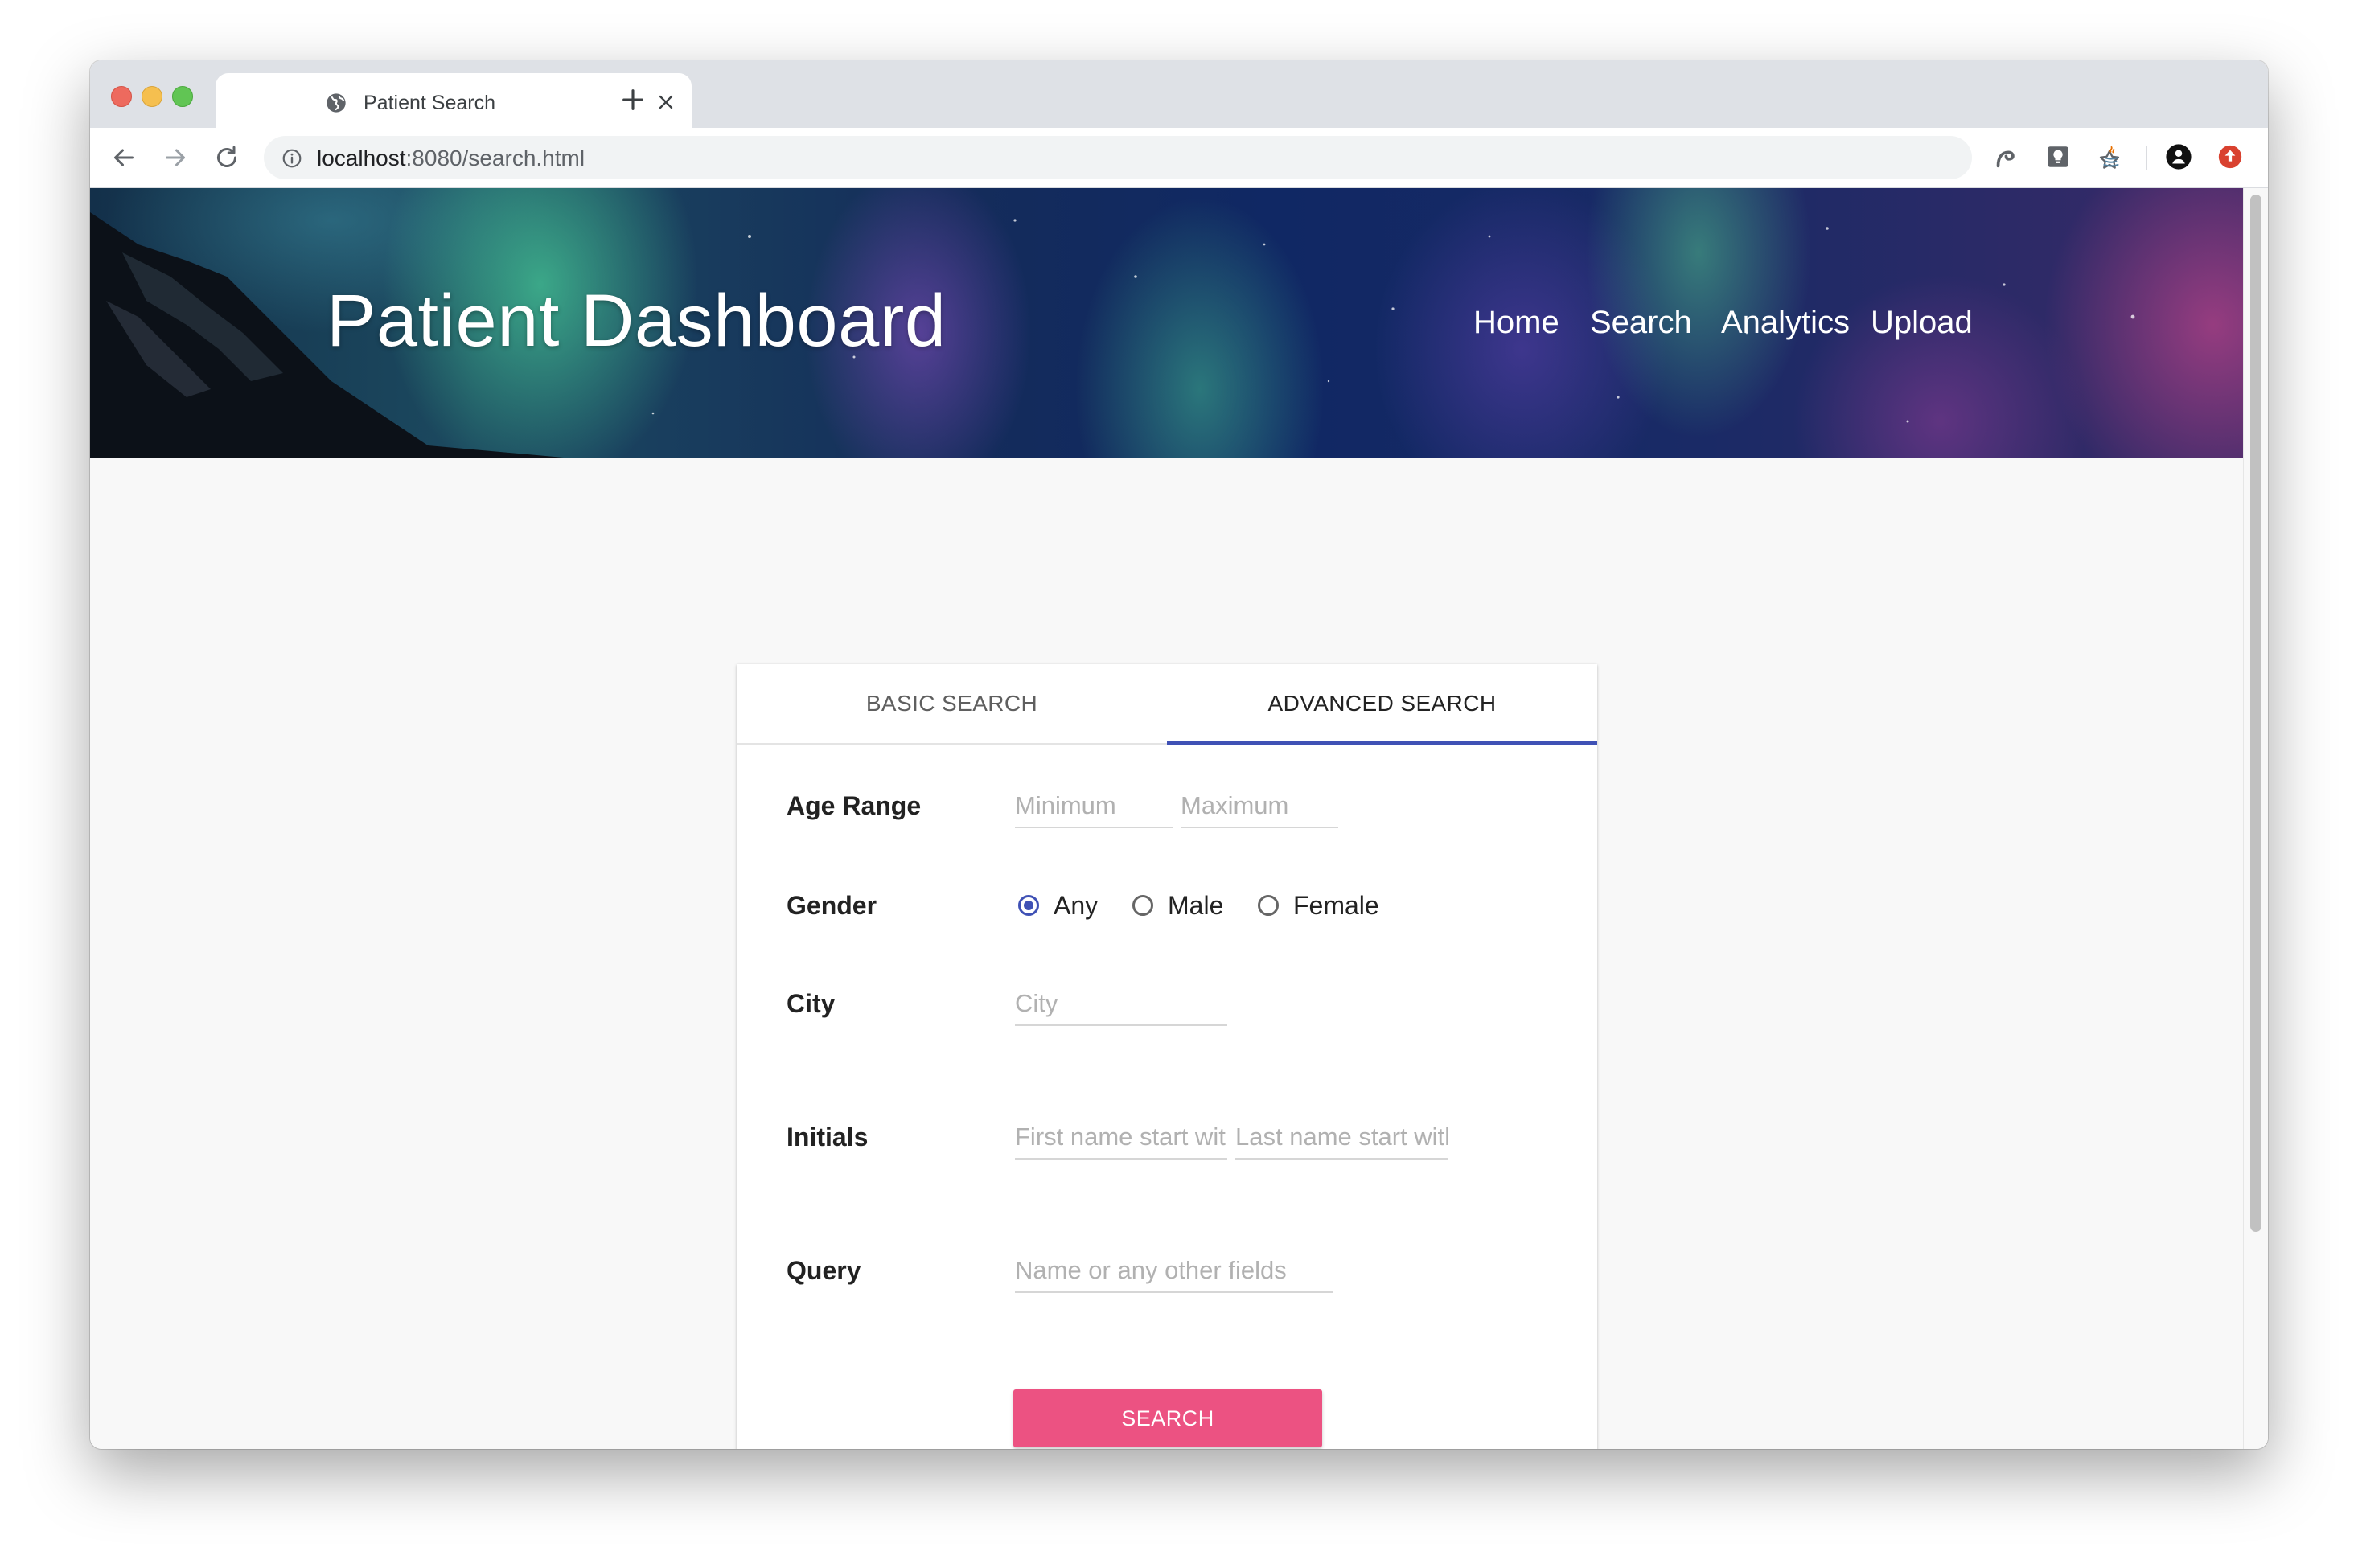 The image size is (2358, 1568). I want to click on scrollbar, so click(2255, 818).